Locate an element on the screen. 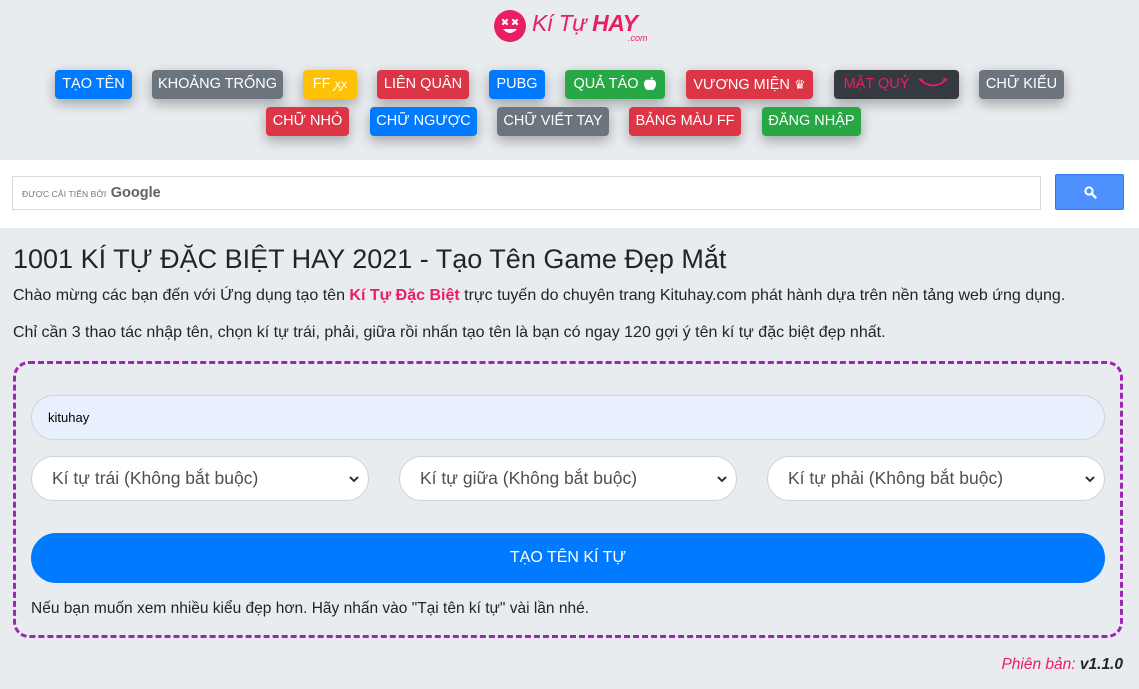  nav-button-ff: FF ꭙꭙ is located at coordinates (330, 84).